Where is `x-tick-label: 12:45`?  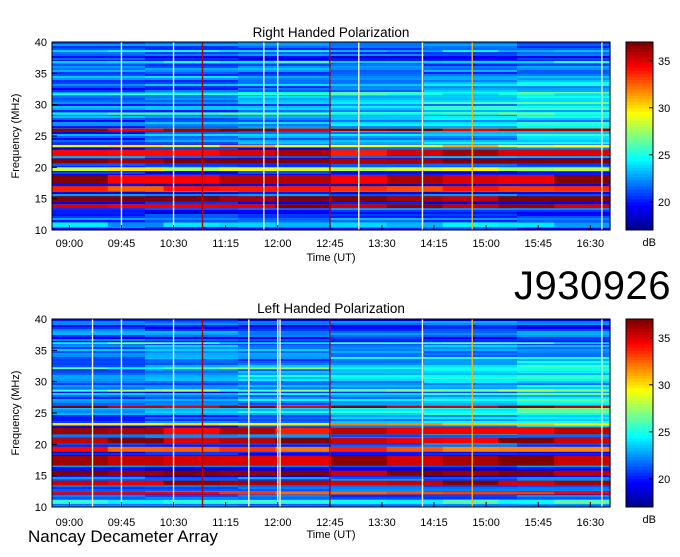
x-tick-label: 12:45 is located at coordinates (330, 523).